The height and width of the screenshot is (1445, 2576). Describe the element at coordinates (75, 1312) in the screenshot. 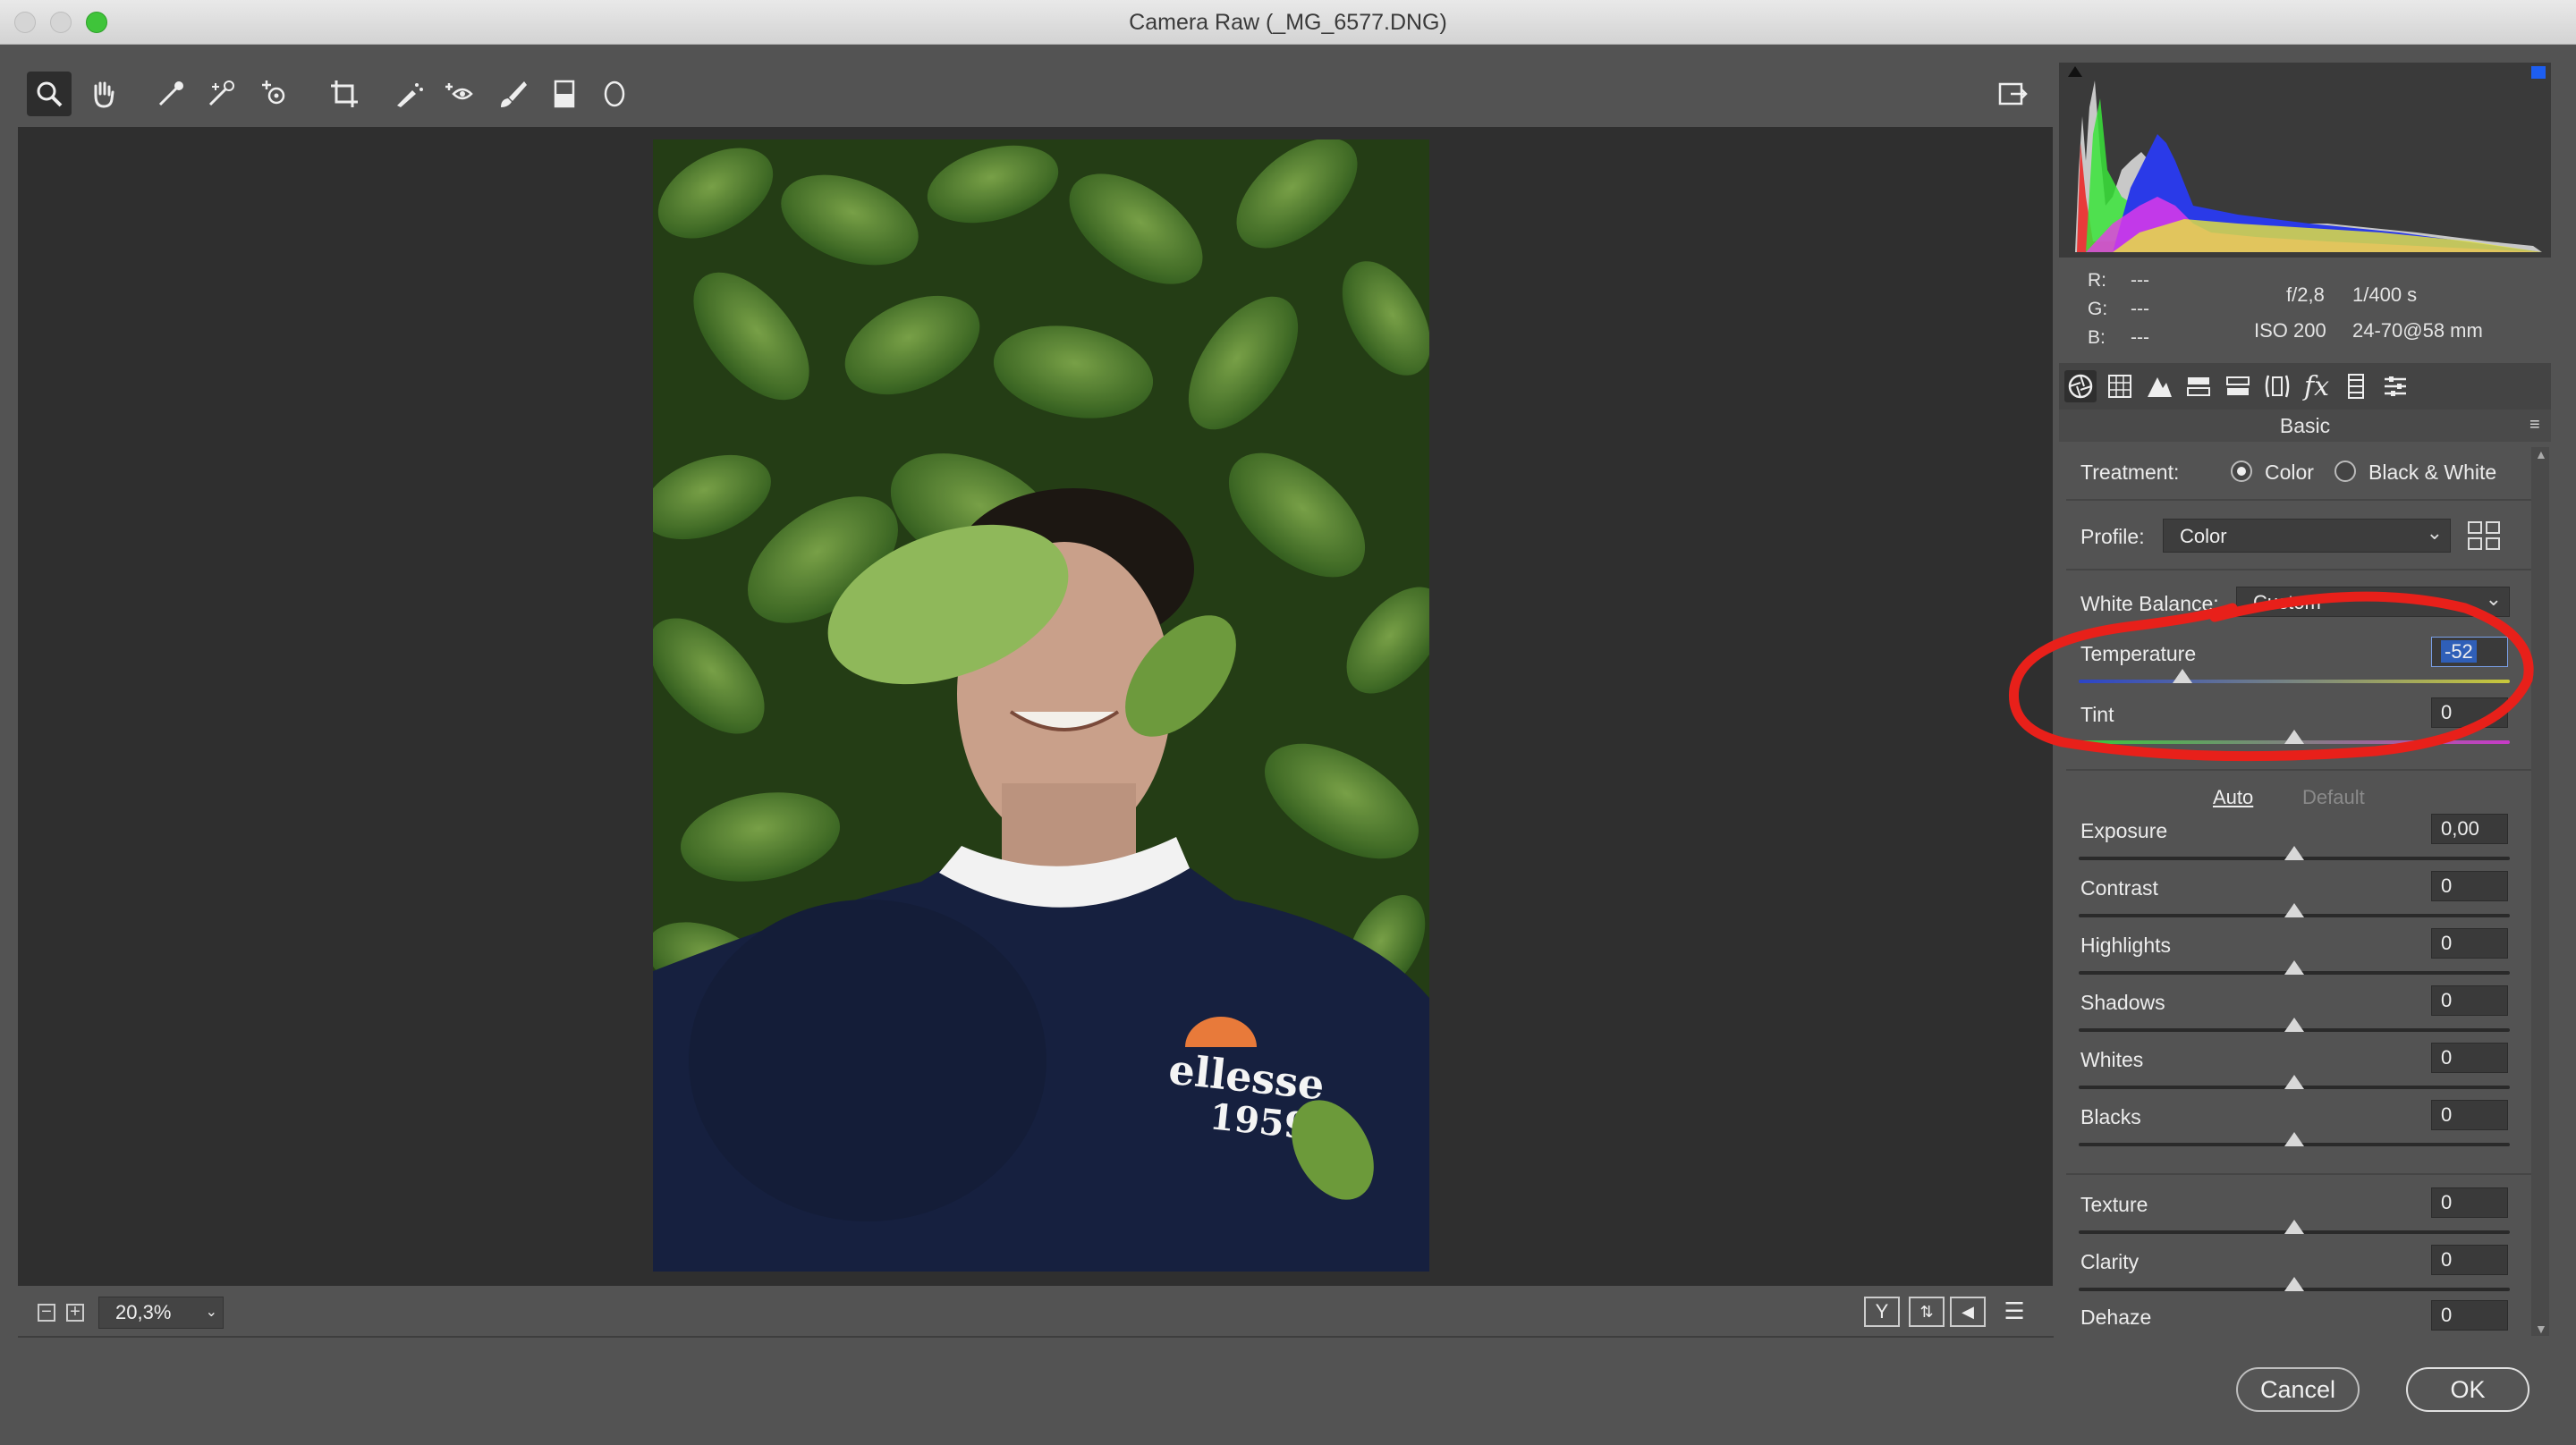

I see `zoom-in-button: +` at that location.